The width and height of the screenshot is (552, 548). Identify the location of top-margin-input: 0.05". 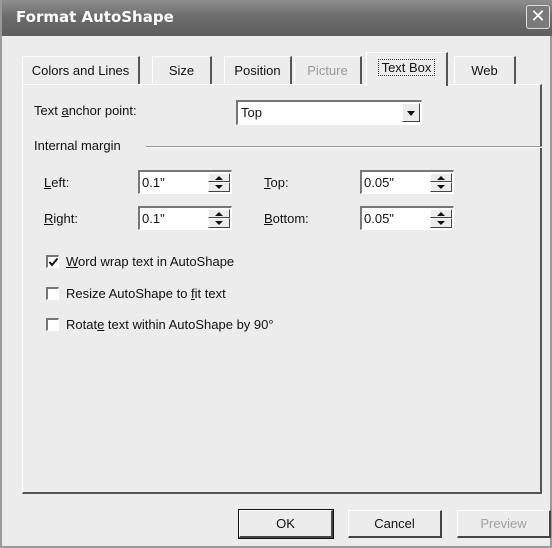
(407, 182).